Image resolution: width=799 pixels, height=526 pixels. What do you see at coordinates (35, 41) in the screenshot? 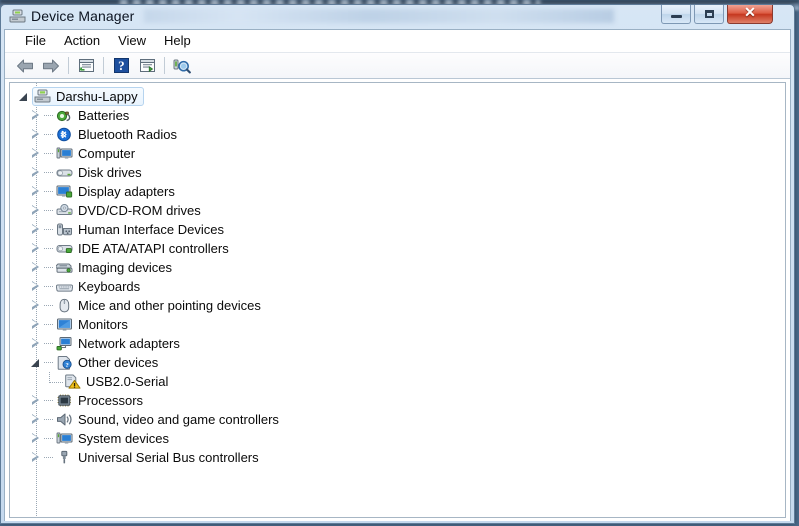
I see `menu-file: File` at bounding box center [35, 41].